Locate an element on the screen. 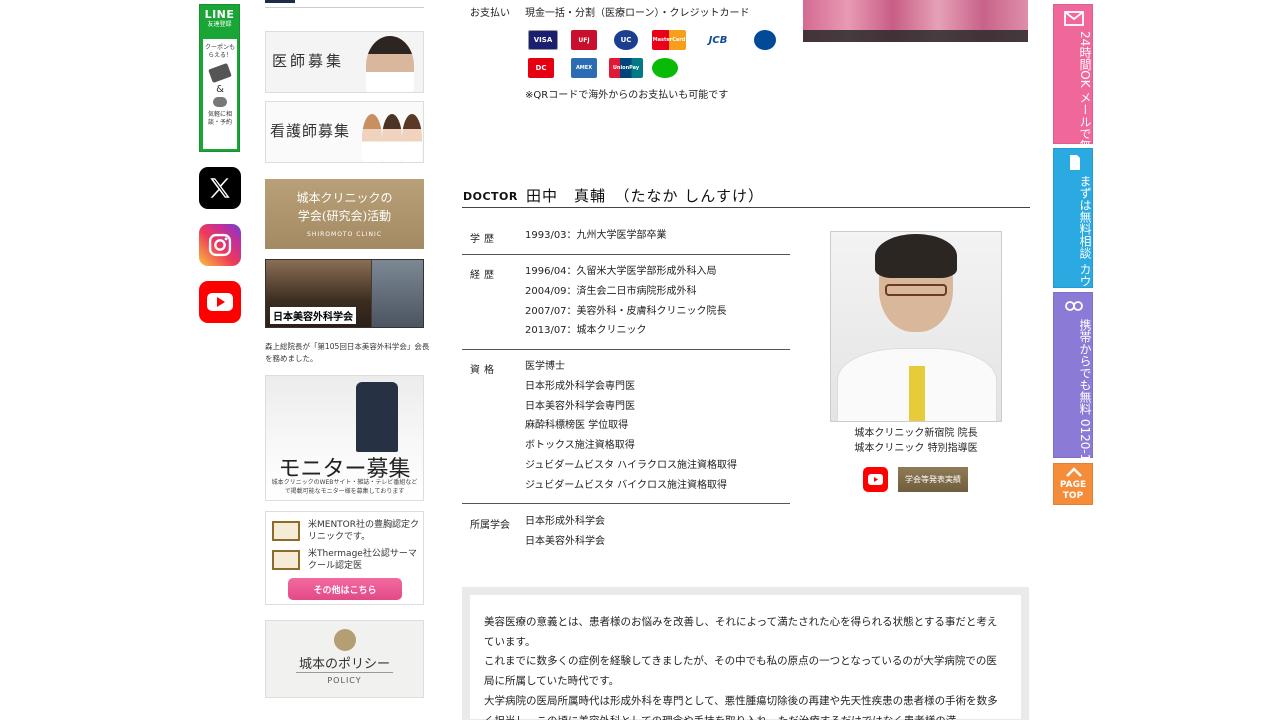 The image size is (1280, 720). amex-icon: AMEX is located at coordinates (584, 68).